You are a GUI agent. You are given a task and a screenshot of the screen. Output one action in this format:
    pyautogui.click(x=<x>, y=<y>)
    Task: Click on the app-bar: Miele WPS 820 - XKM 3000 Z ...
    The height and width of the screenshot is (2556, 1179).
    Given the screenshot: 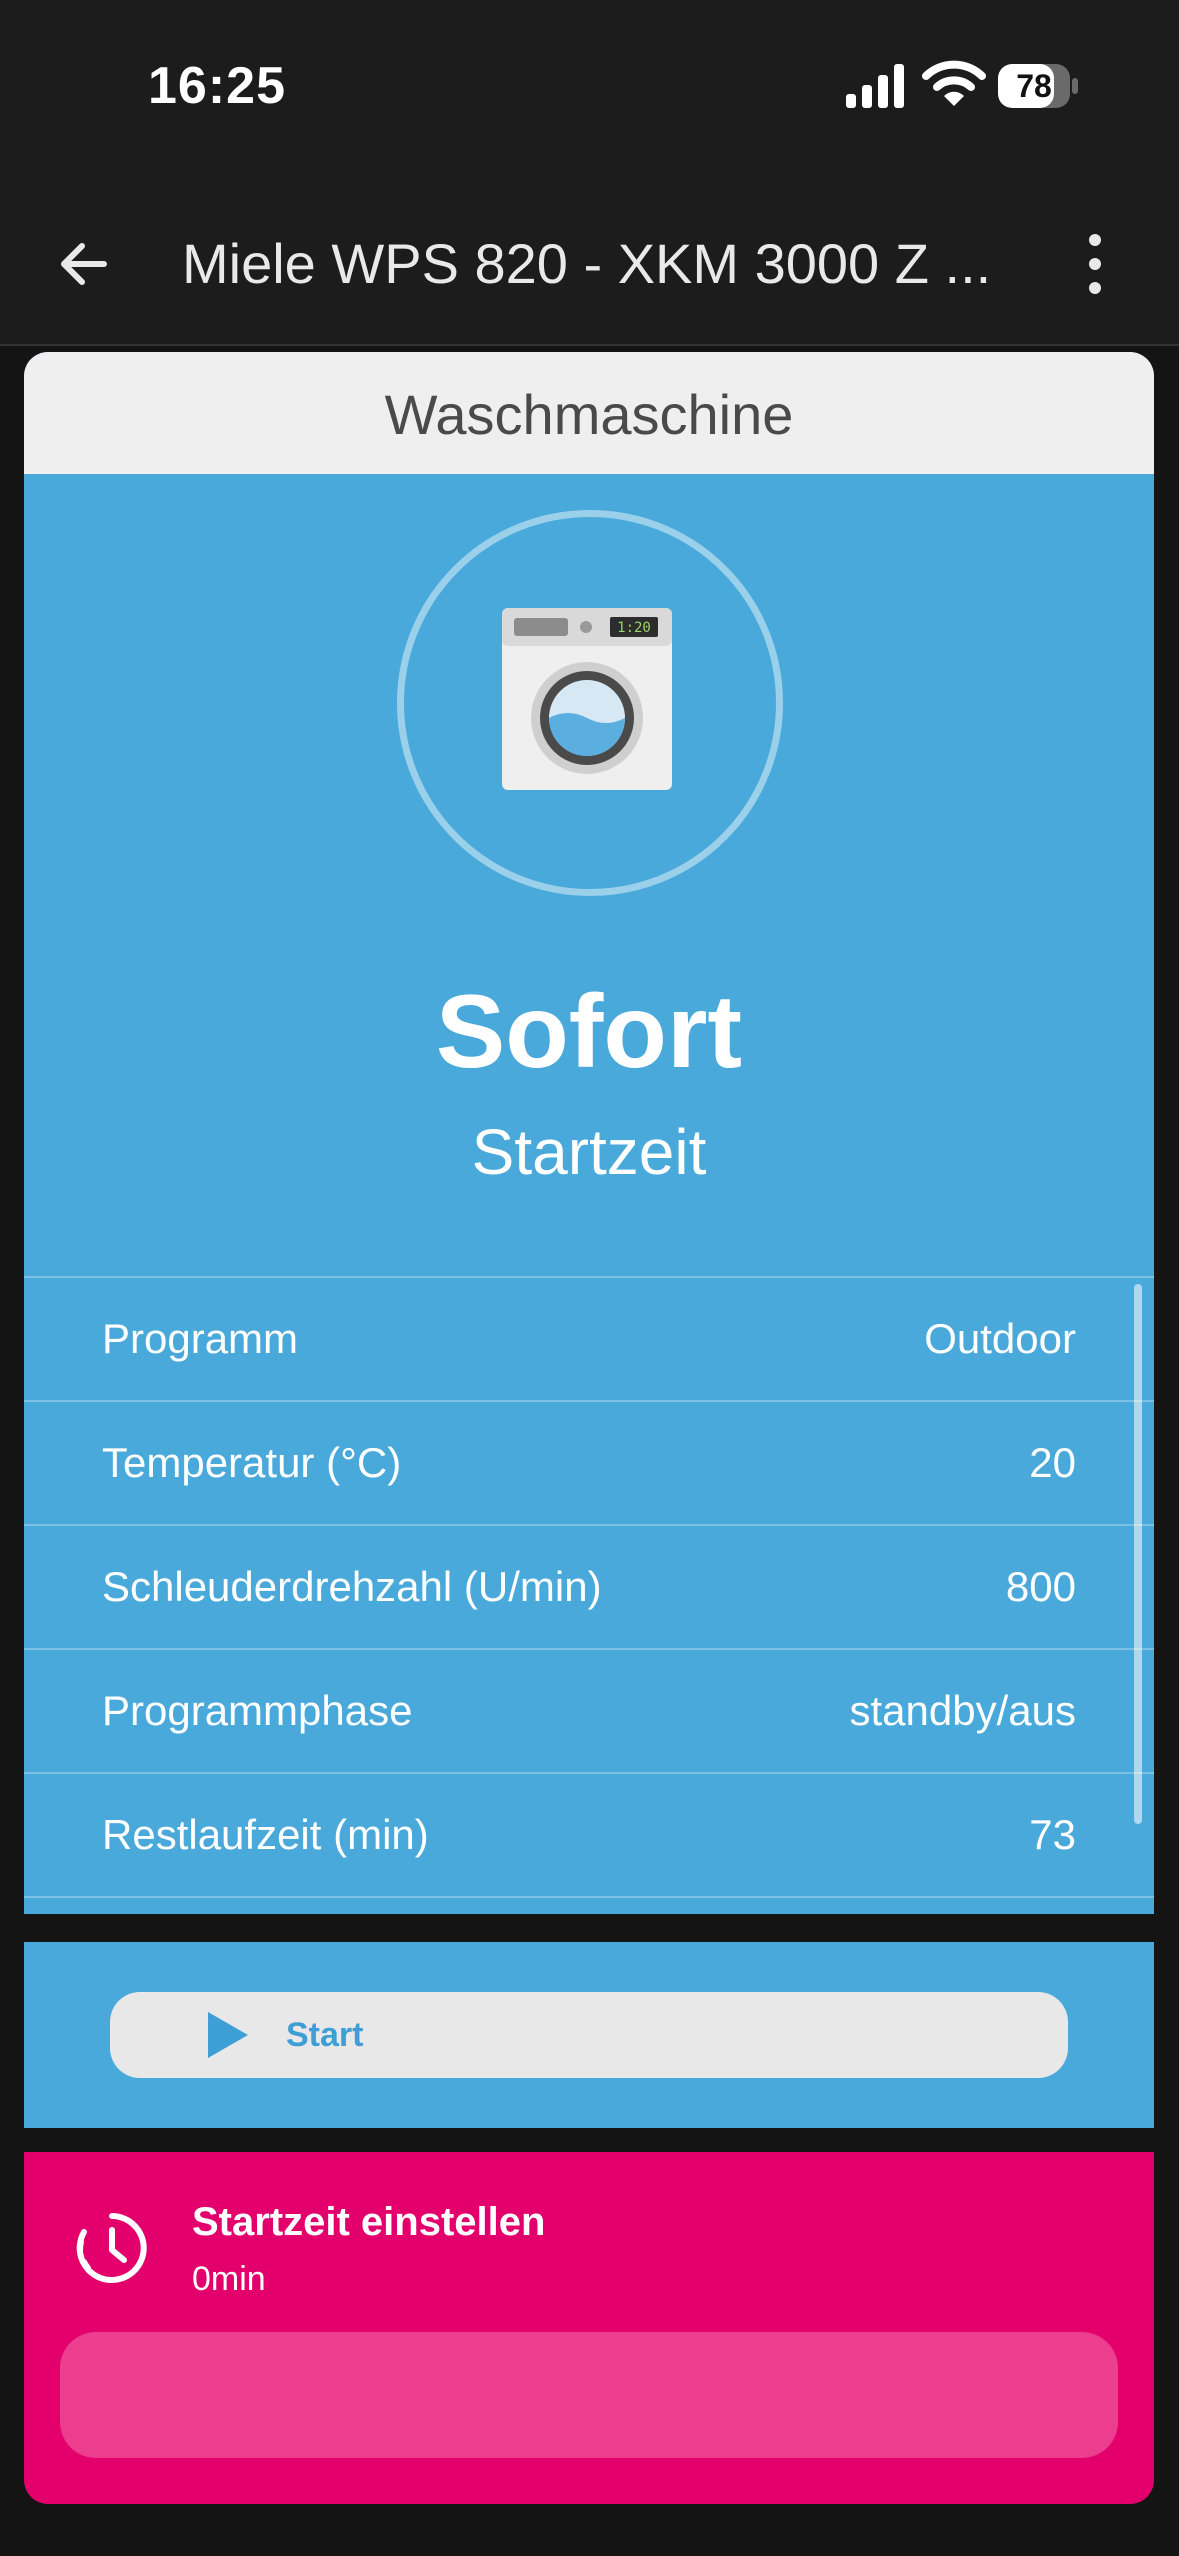 What is the action you would take?
    pyautogui.click(x=589, y=263)
    